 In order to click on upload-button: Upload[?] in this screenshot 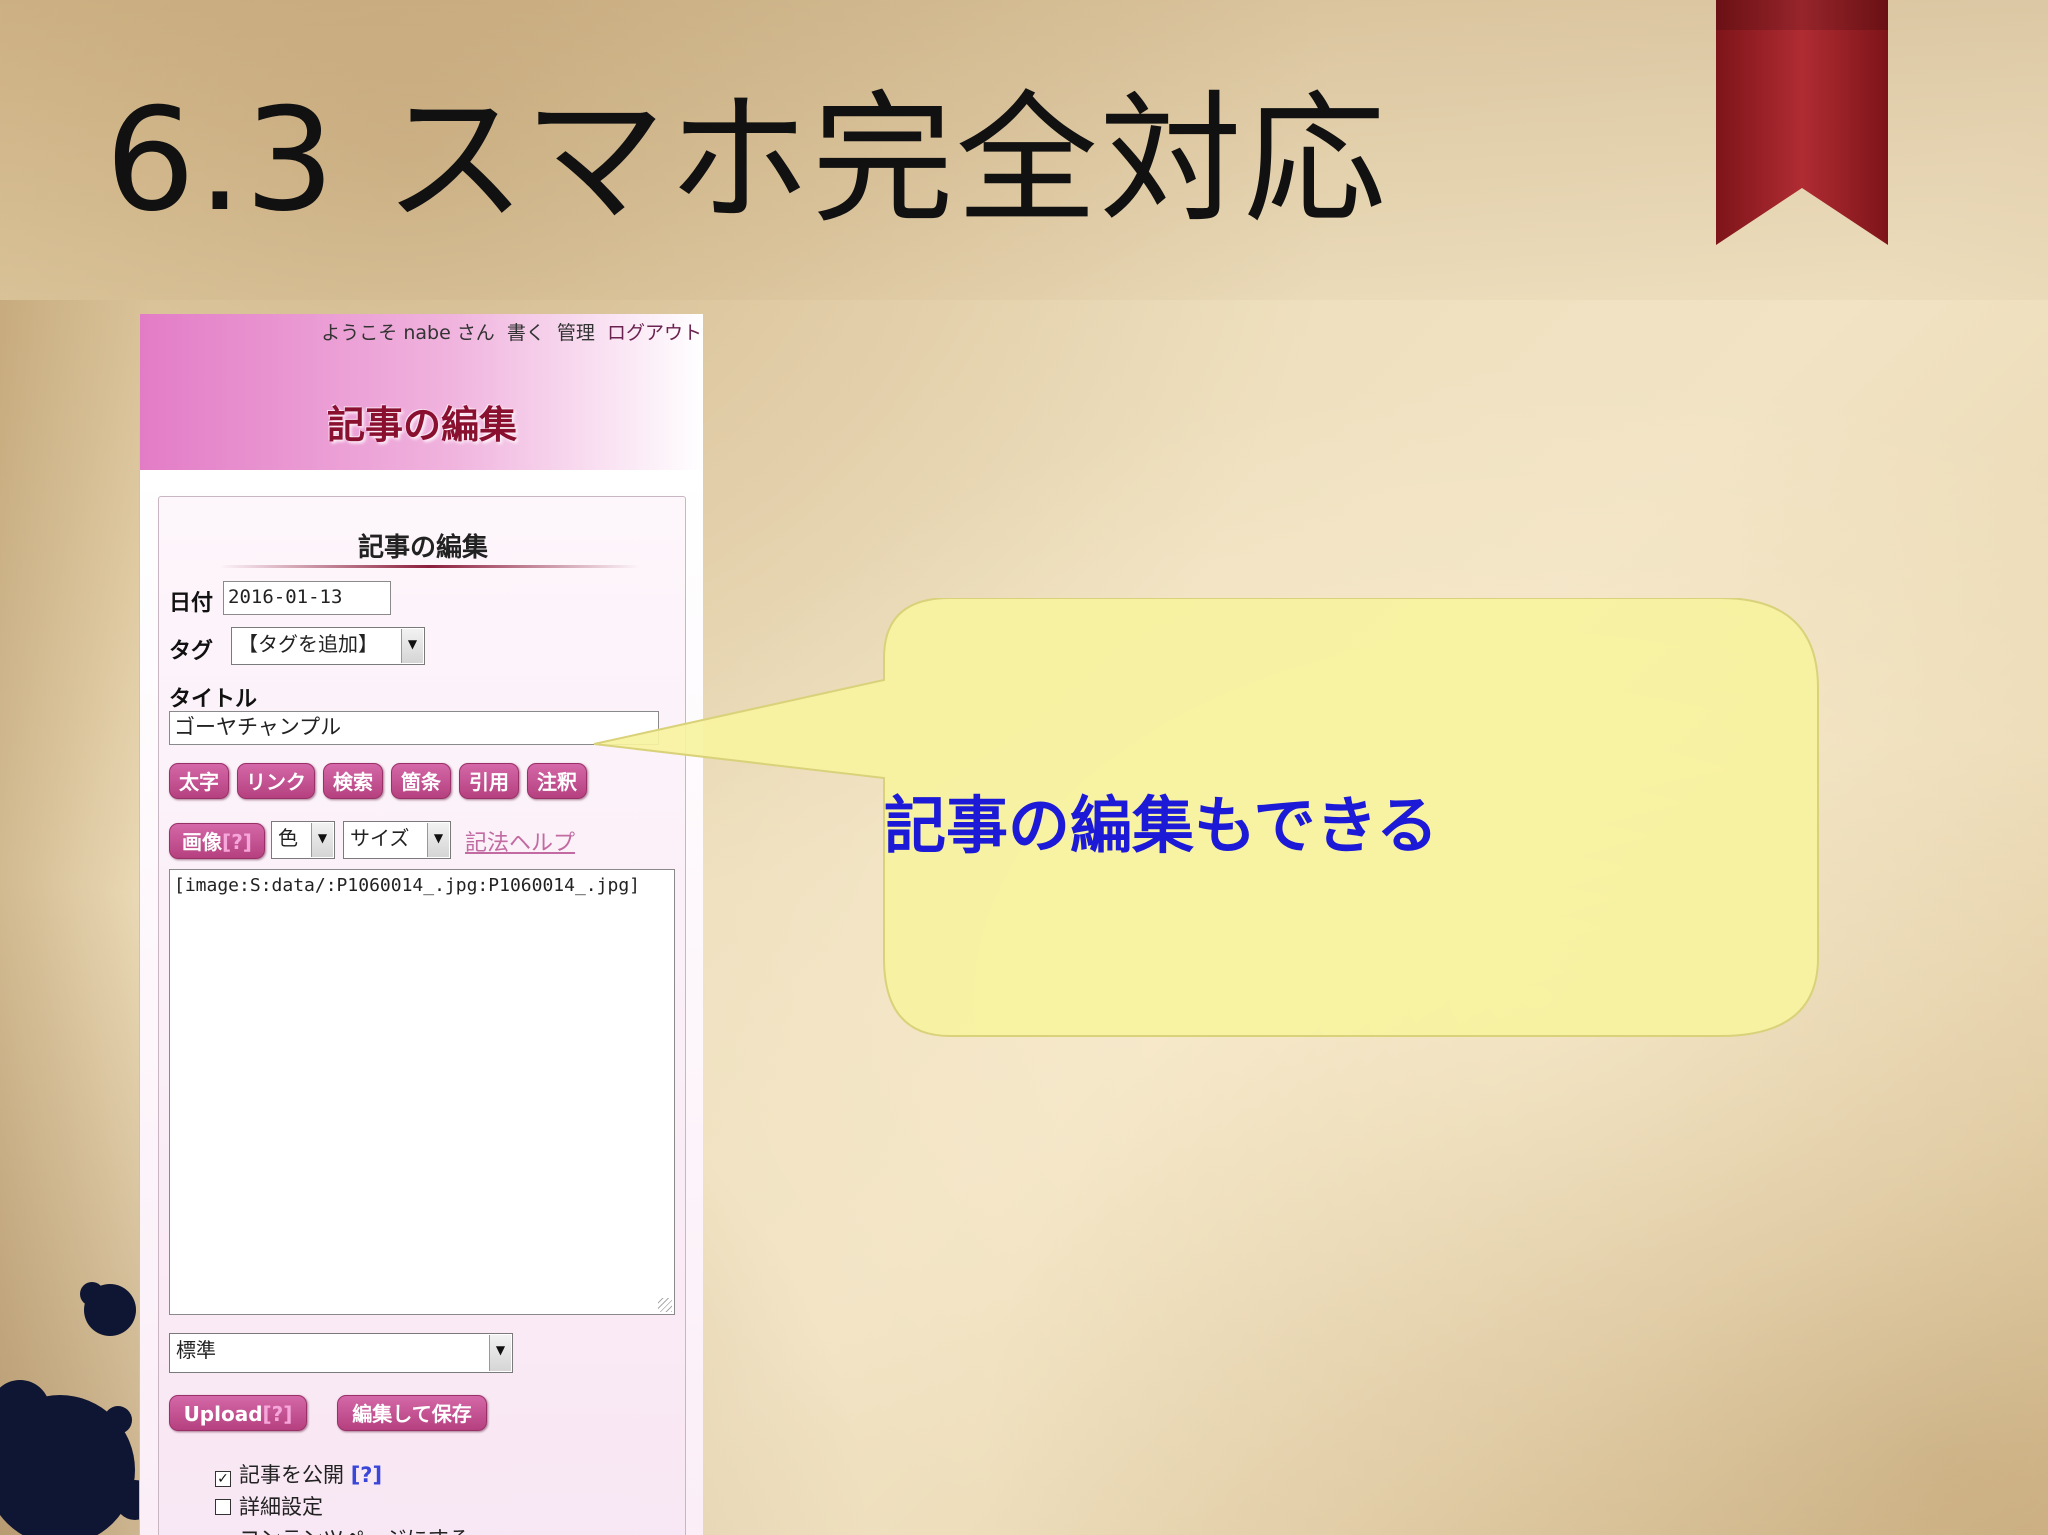, I will do `click(238, 1413)`.